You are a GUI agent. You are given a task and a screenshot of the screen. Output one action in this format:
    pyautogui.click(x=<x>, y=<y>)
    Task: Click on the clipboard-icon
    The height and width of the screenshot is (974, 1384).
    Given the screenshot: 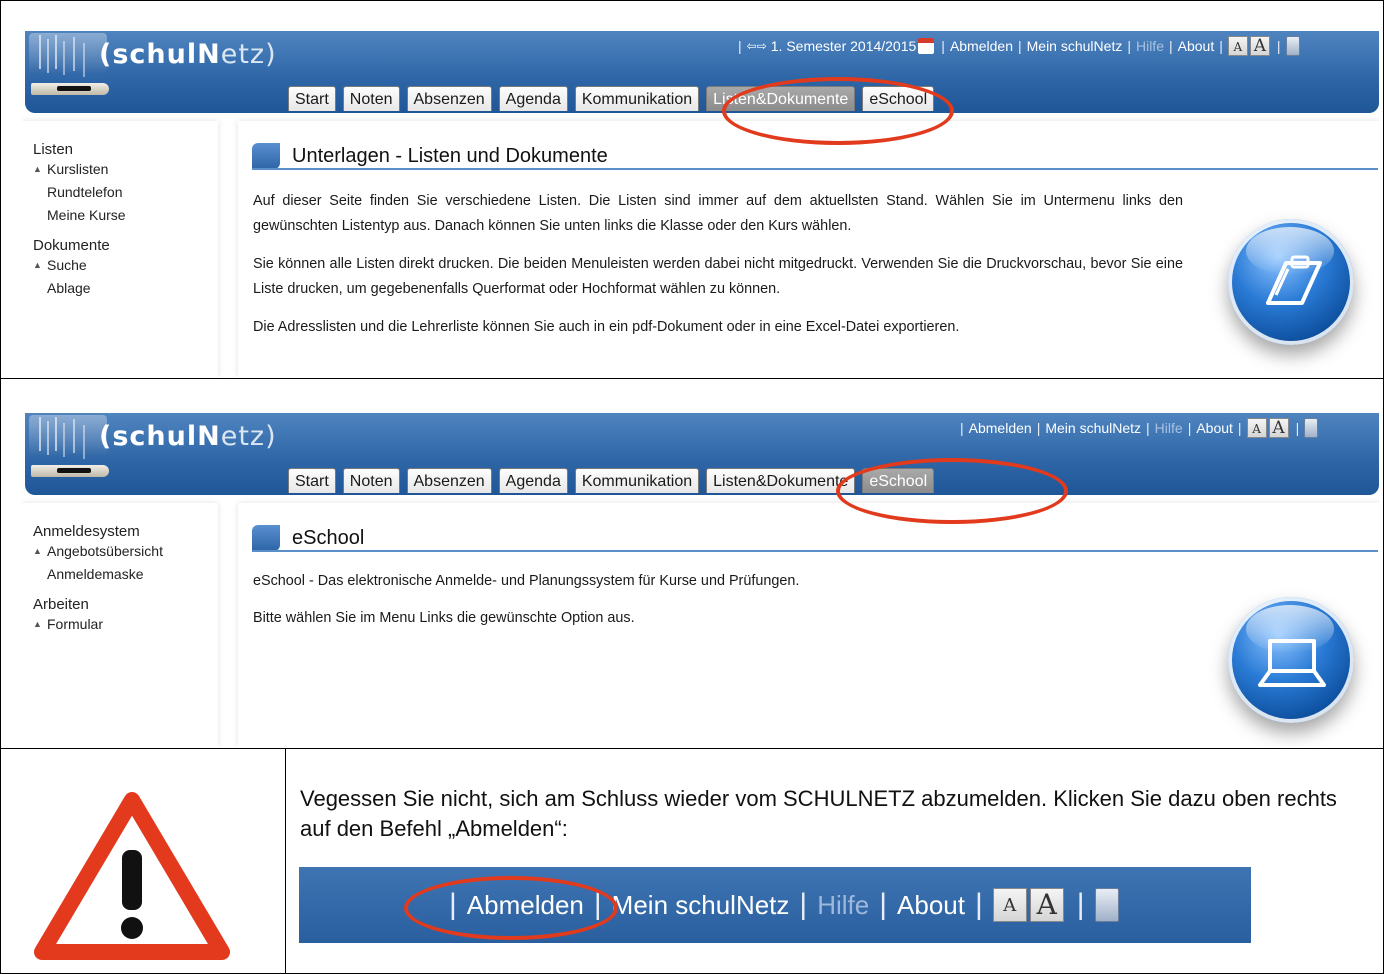 What is the action you would take?
    pyautogui.click(x=1291, y=282)
    